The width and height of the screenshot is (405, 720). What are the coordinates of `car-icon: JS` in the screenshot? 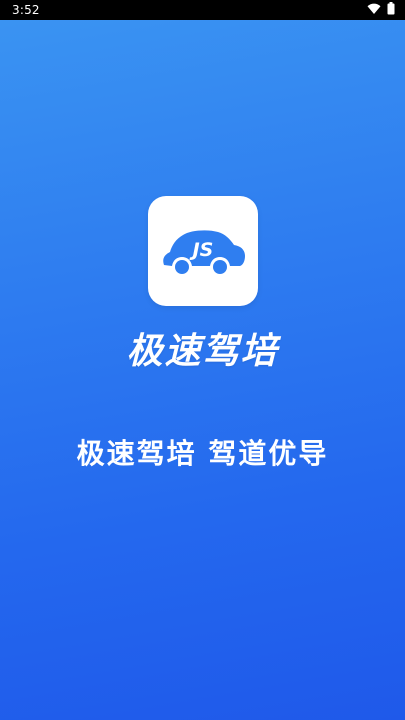 It's located at (204, 252).